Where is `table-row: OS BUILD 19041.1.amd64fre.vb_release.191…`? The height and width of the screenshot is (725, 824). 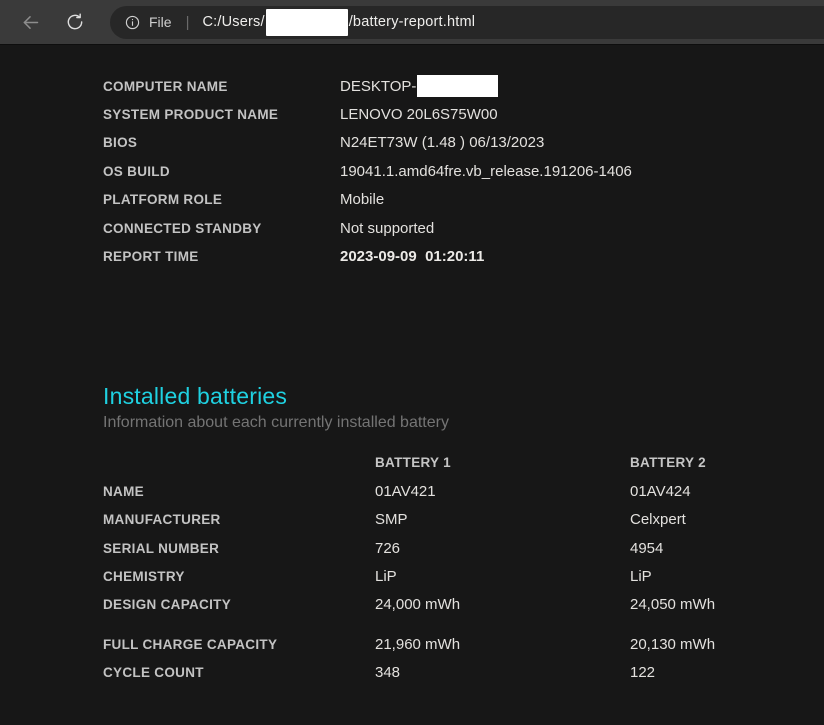
table-row: OS BUILD 19041.1.amd64fre.vb_release.191… is located at coordinates (463, 171).